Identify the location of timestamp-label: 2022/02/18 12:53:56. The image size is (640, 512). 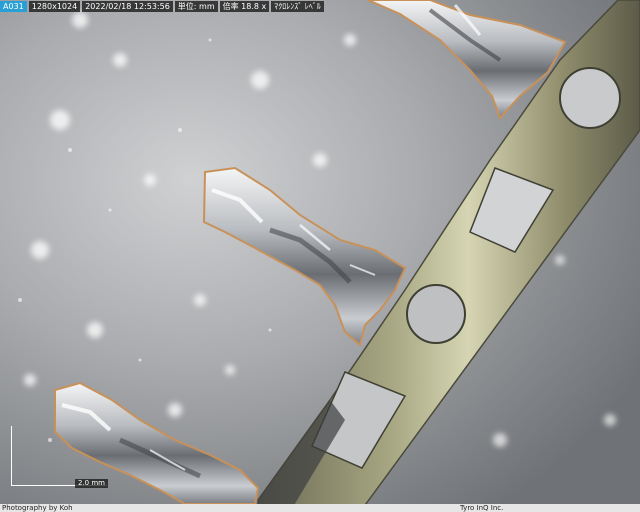
(127, 6).